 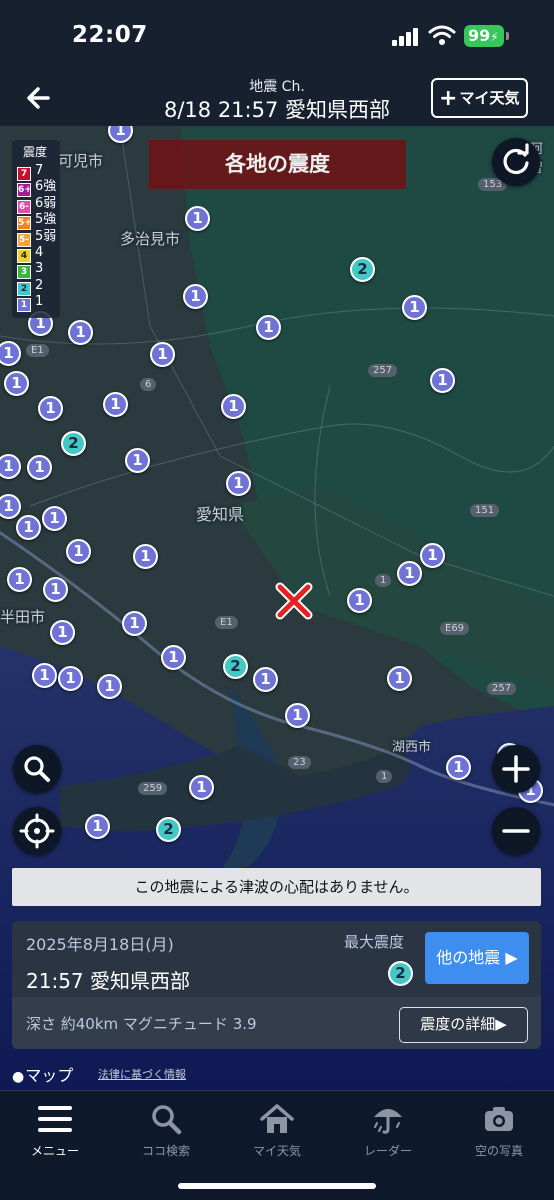 What do you see at coordinates (142, 1074) in the screenshot?
I see `legal-link: 法律に基づく情報` at bounding box center [142, 1074].